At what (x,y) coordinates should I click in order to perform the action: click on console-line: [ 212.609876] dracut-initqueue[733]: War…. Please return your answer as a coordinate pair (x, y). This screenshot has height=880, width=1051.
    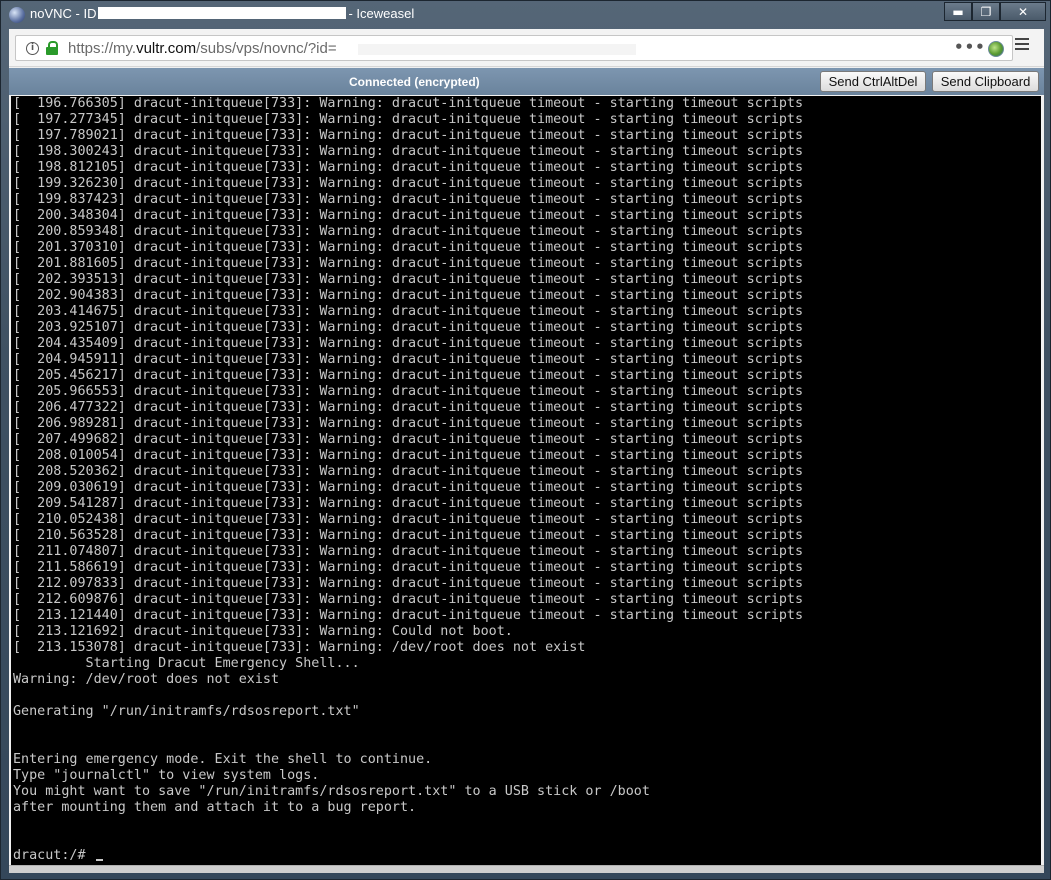
    Looking at the image, I should click on (408, 599).